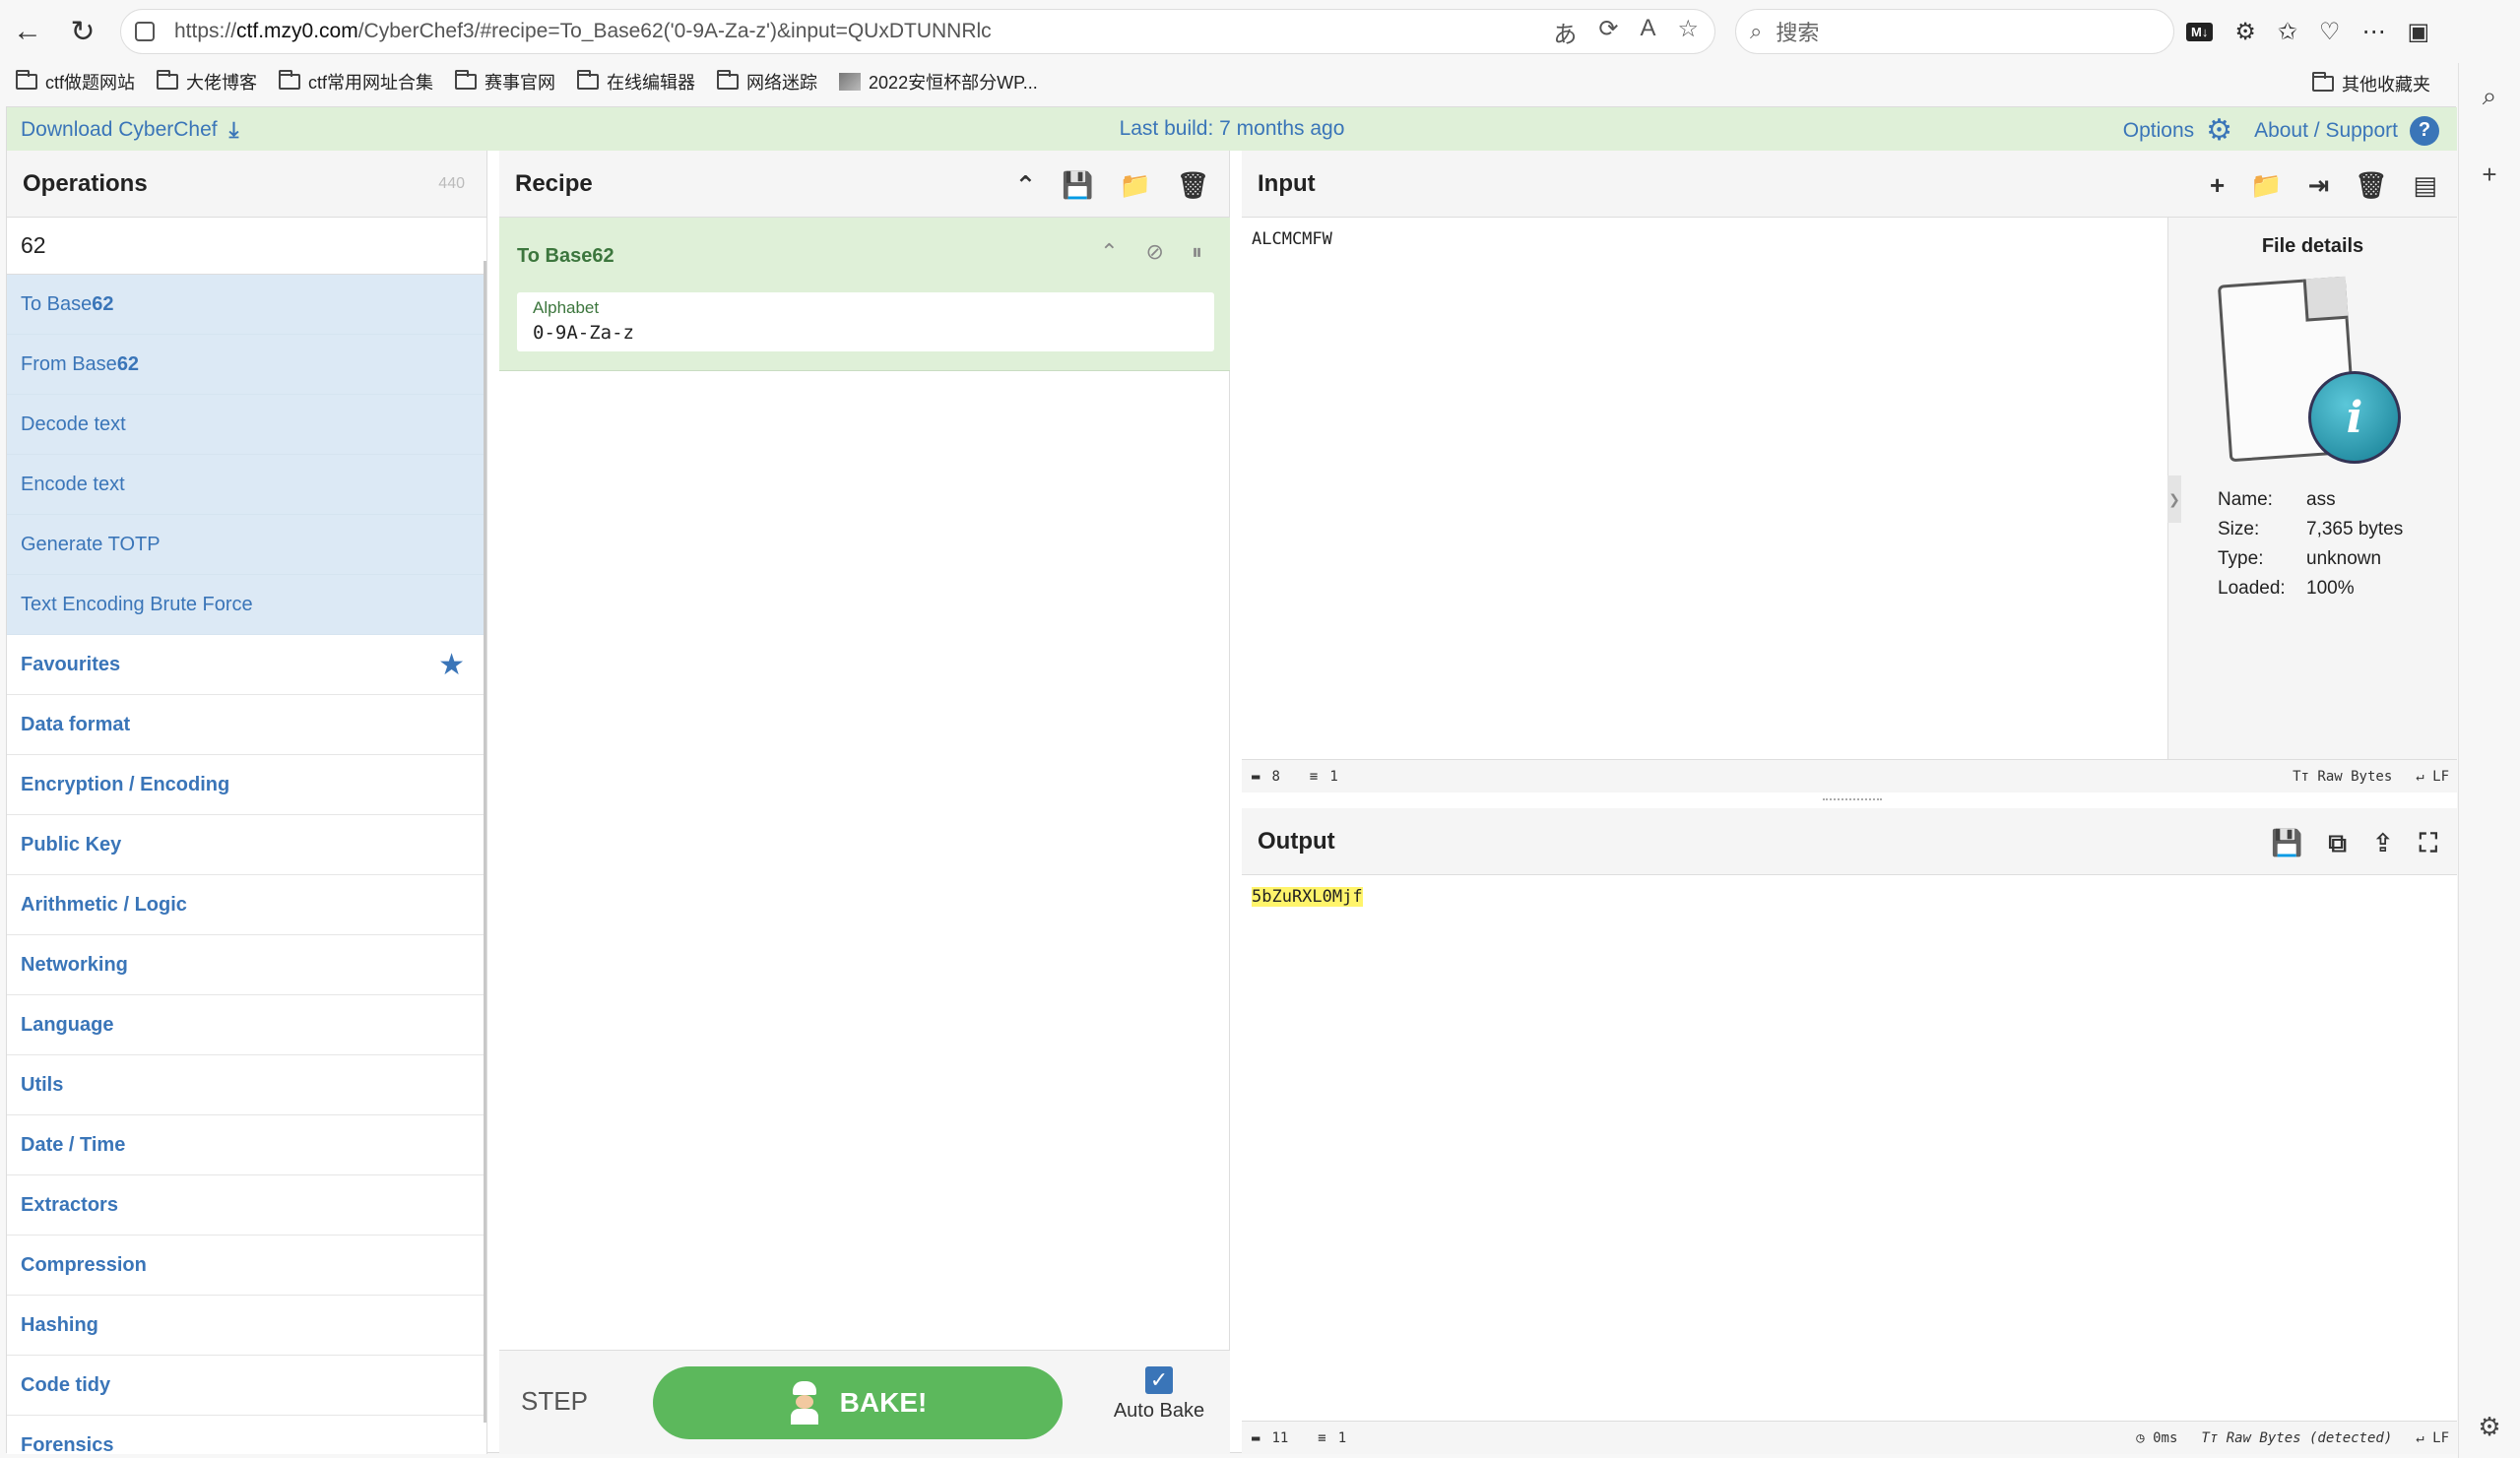  What do you see at coordinates (566, 307) in the screenshot?
I see `alphabet-label: Alphabet` at bounding box center [566, 307].